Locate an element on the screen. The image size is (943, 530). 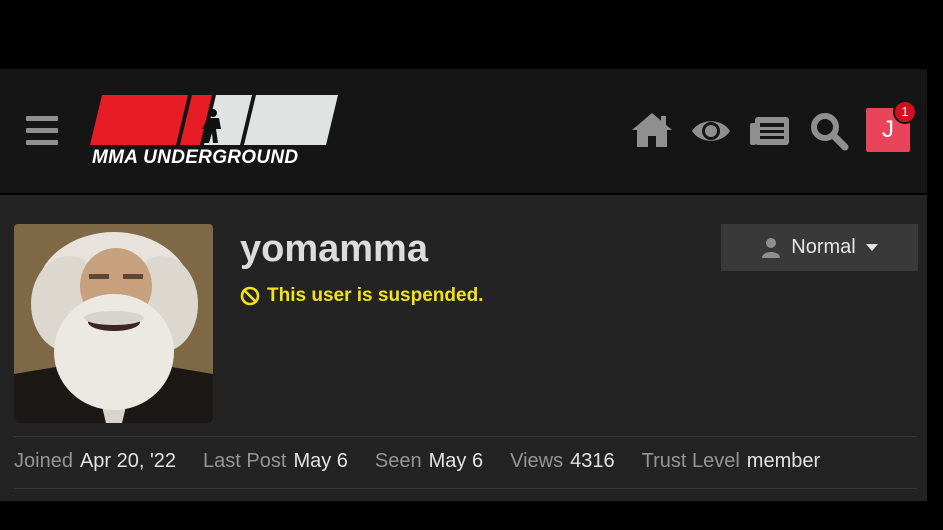
suspended-text: This user is suspended. is located at coordinates (375, 295).